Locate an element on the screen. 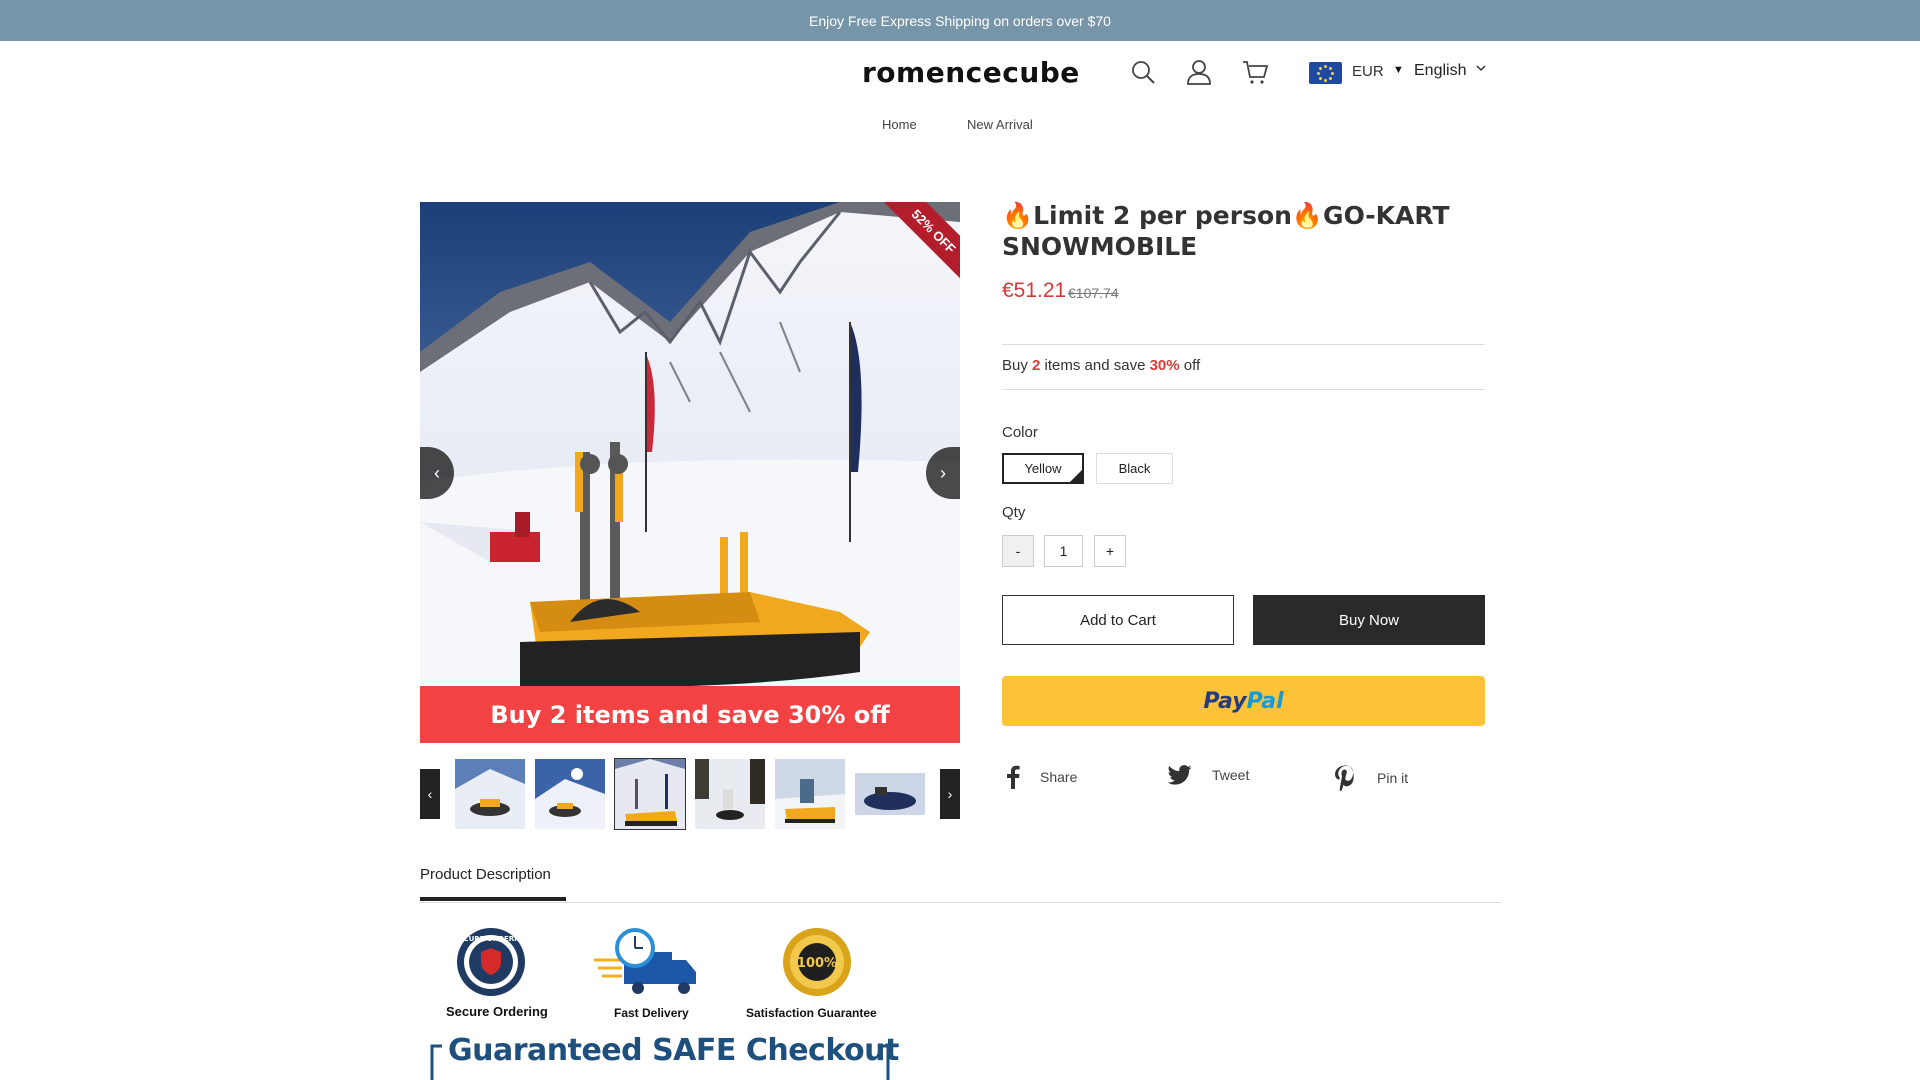 The image size is (1920, 1080). promo-banner: Buy 2 items and save 30% off is located at coordinates (690, 714).